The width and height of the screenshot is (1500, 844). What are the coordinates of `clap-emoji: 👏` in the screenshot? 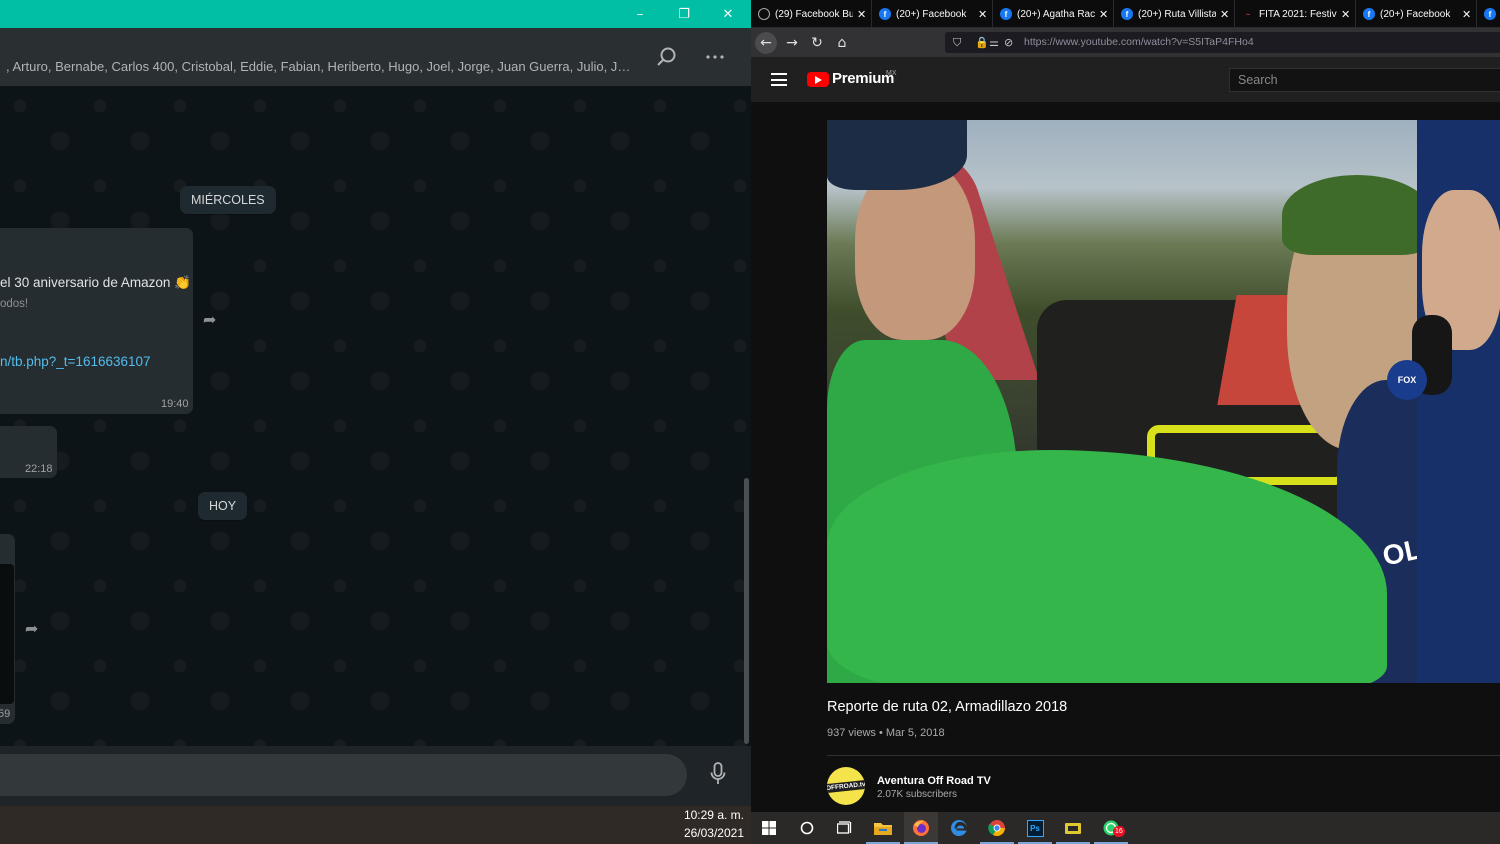 It's located at (182, 282).